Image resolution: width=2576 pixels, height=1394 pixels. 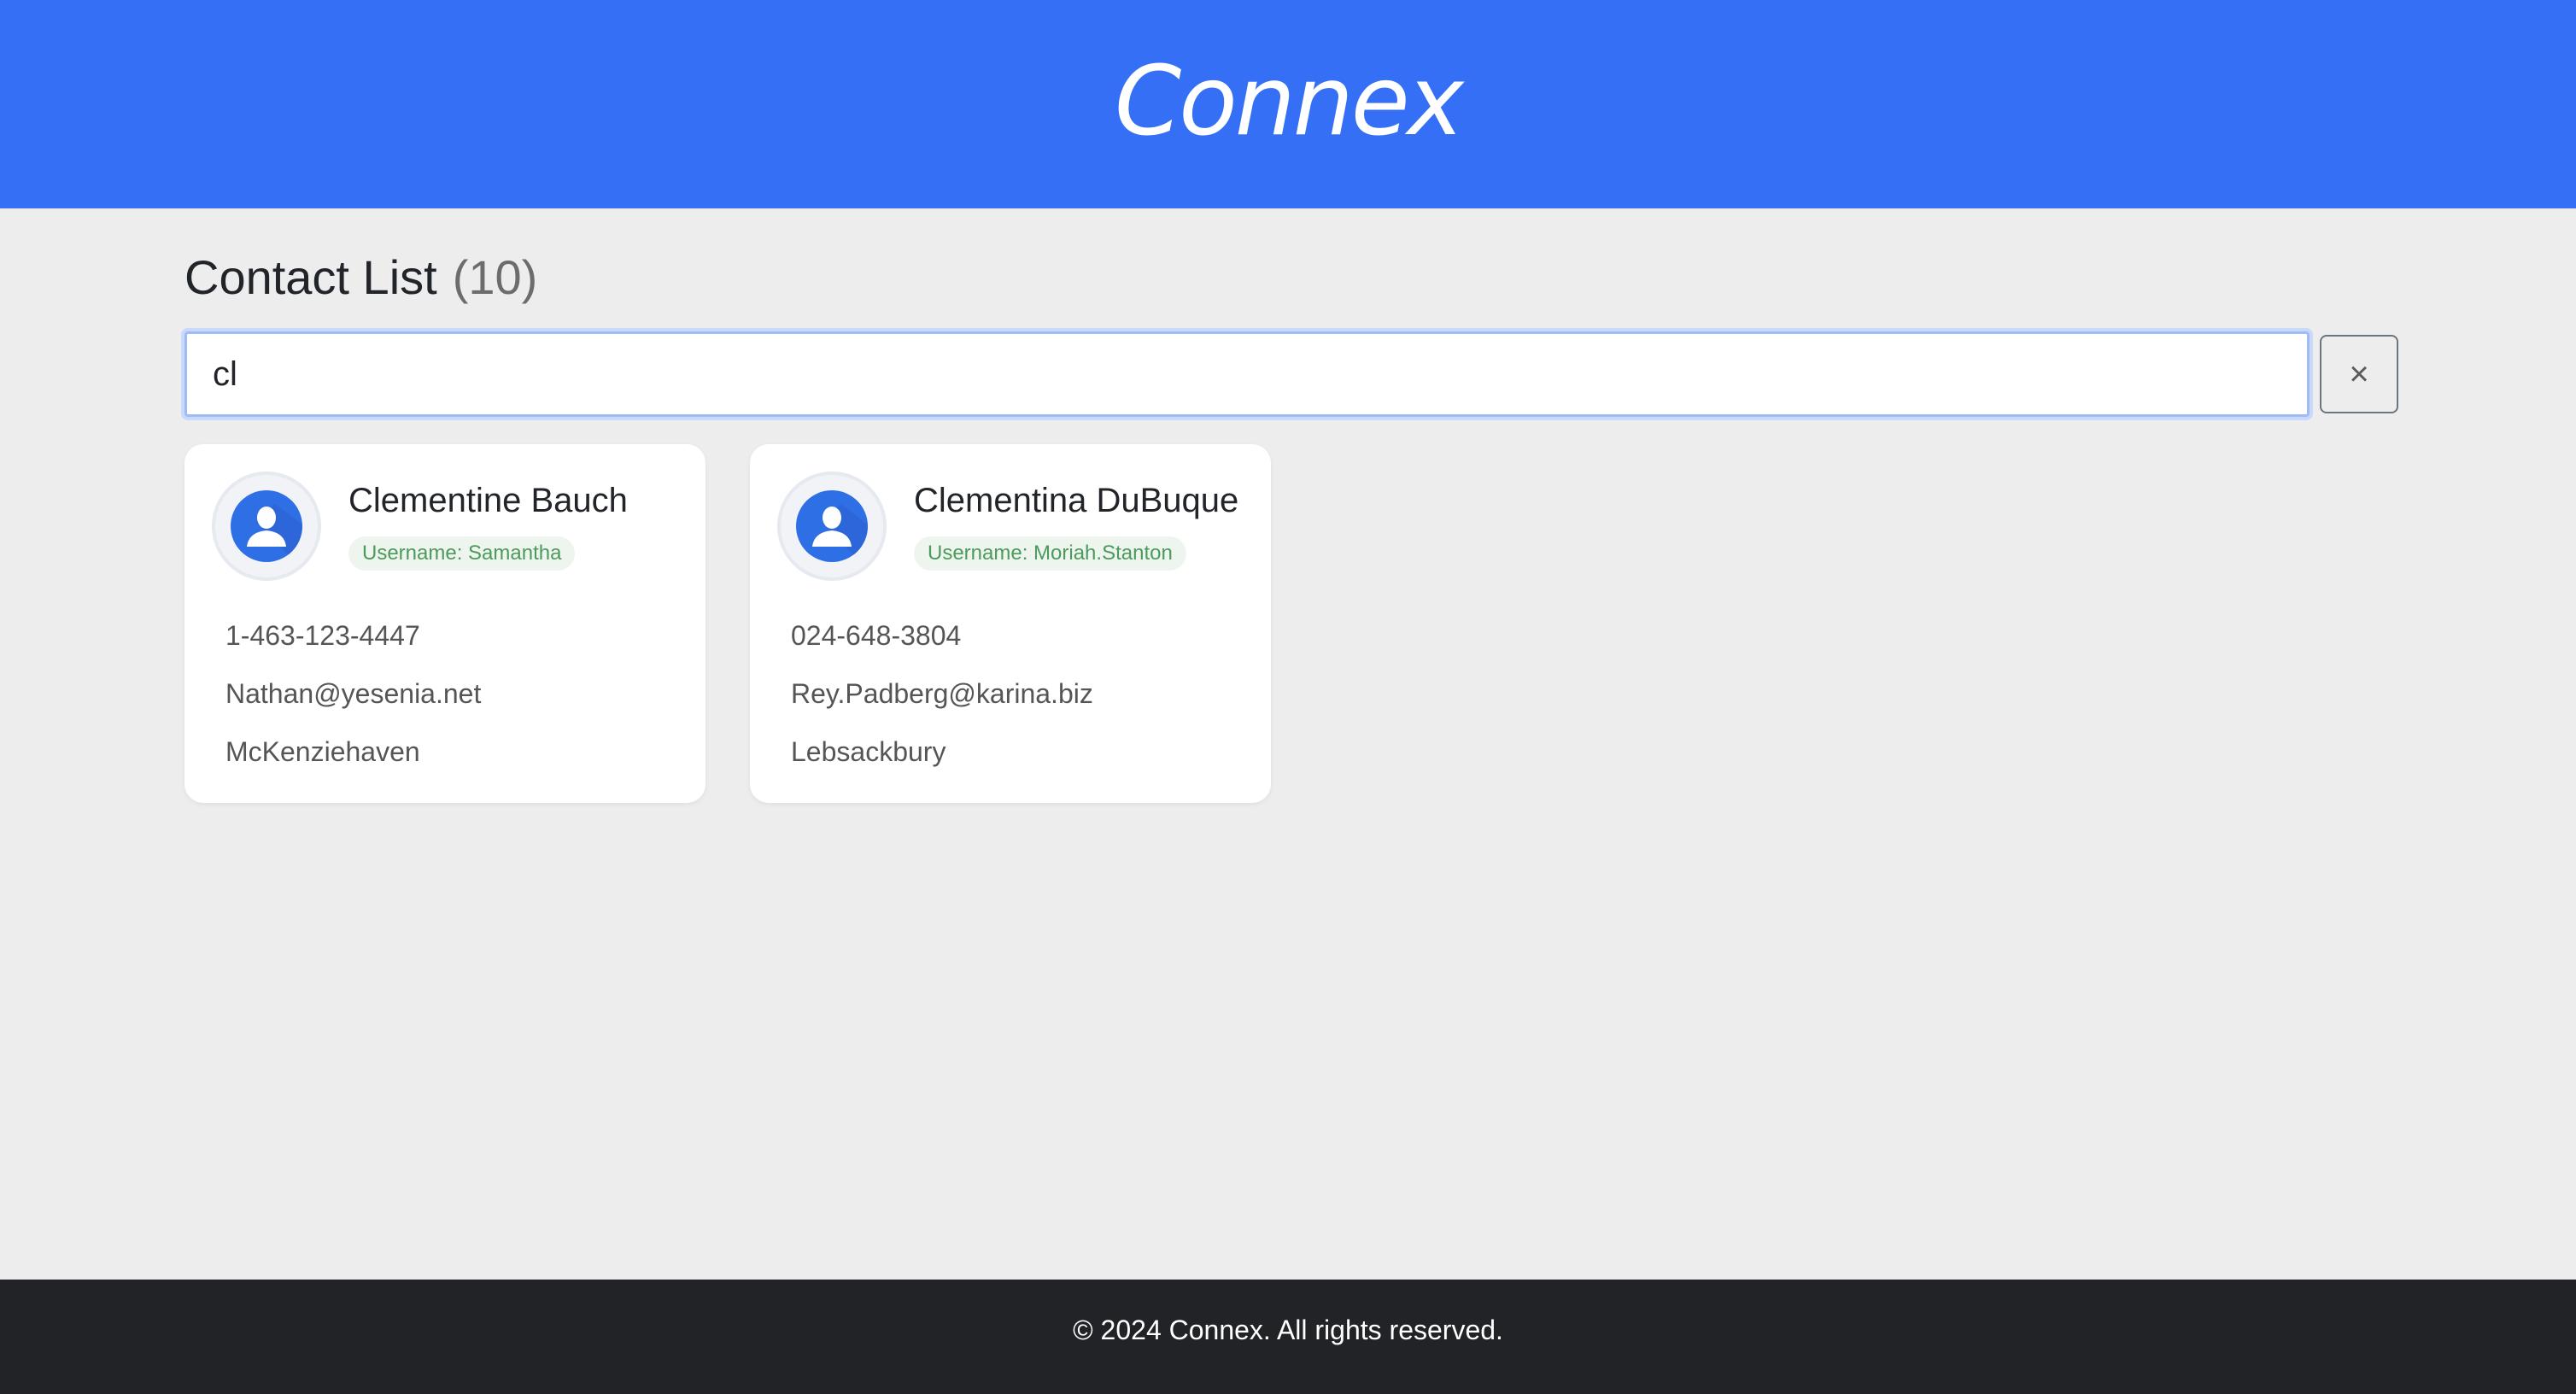 I want to click on app-header: Connex, so click(x=1288, y=104).